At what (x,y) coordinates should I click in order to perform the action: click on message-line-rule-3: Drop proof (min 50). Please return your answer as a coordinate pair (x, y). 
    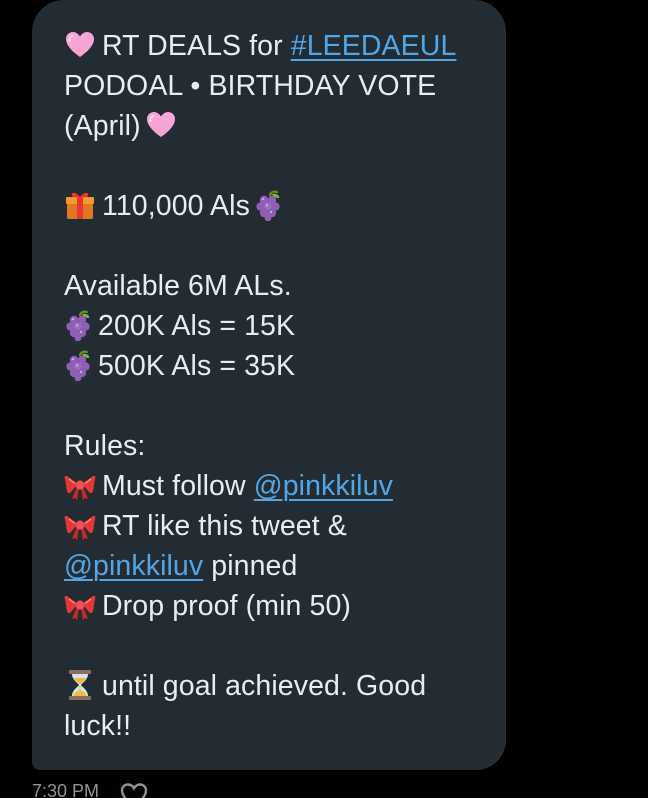
    Looking at the image, I should click on (275, 606).